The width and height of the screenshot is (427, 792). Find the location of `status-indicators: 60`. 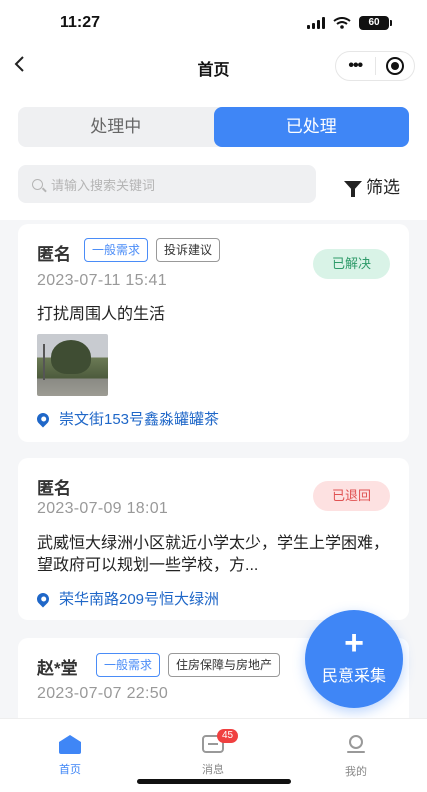

status-indicators: 60 is located at coordinates (349, 23).